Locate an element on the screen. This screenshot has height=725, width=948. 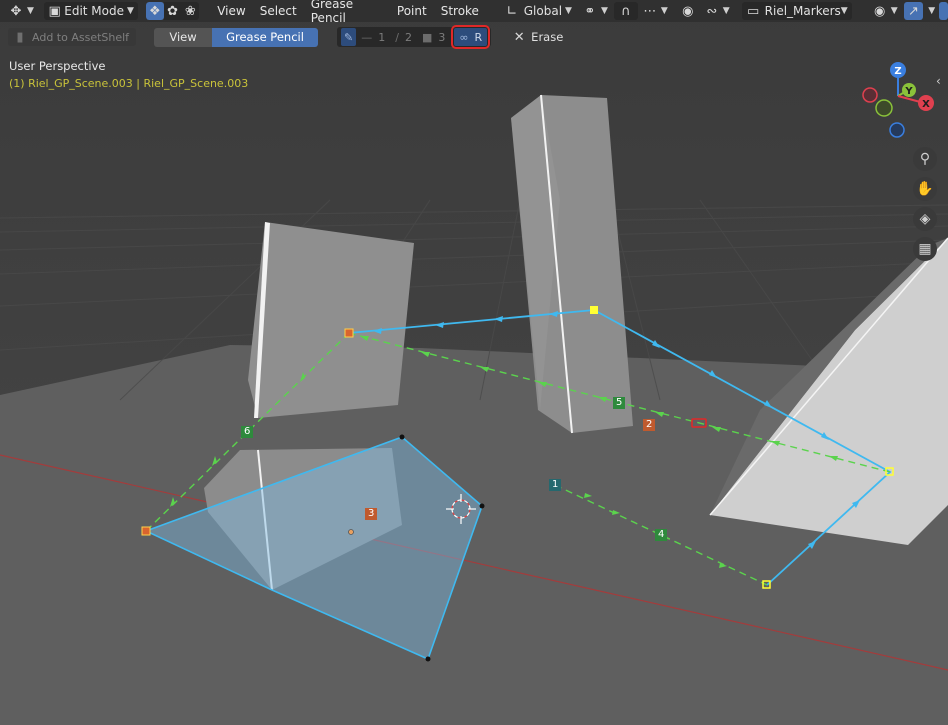
curve-select-icon: ❀ is located at coordinates (190, 11).